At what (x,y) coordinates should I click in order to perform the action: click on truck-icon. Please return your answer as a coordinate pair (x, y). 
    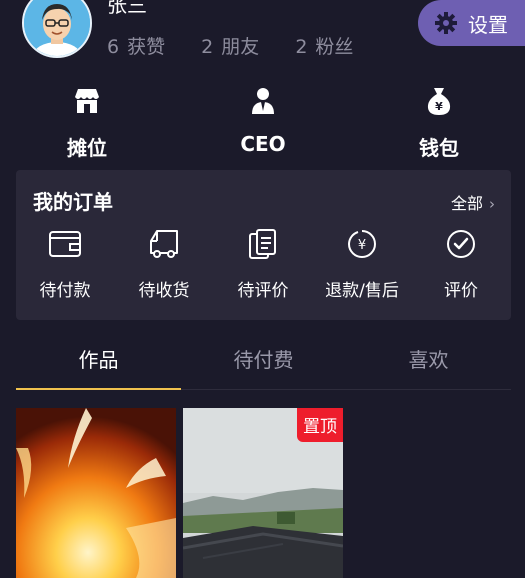
    Looking at the image, I should click on (164, 244).